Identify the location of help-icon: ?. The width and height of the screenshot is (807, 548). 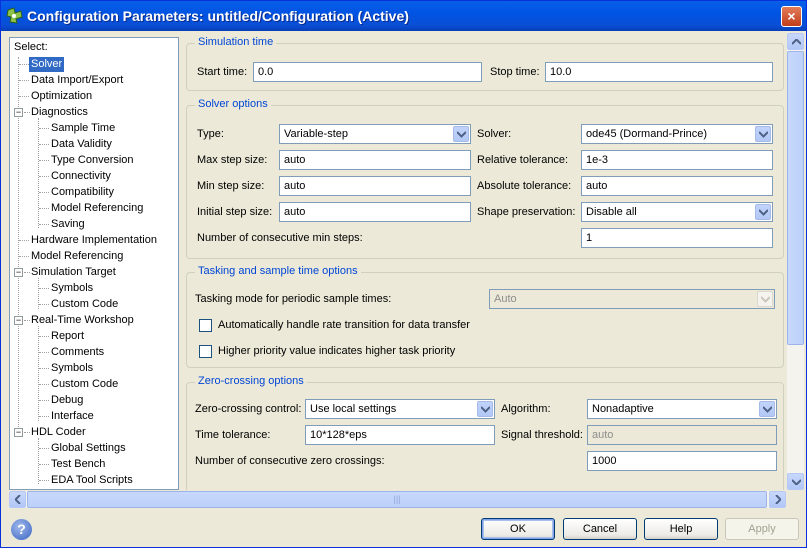
(21, 529).